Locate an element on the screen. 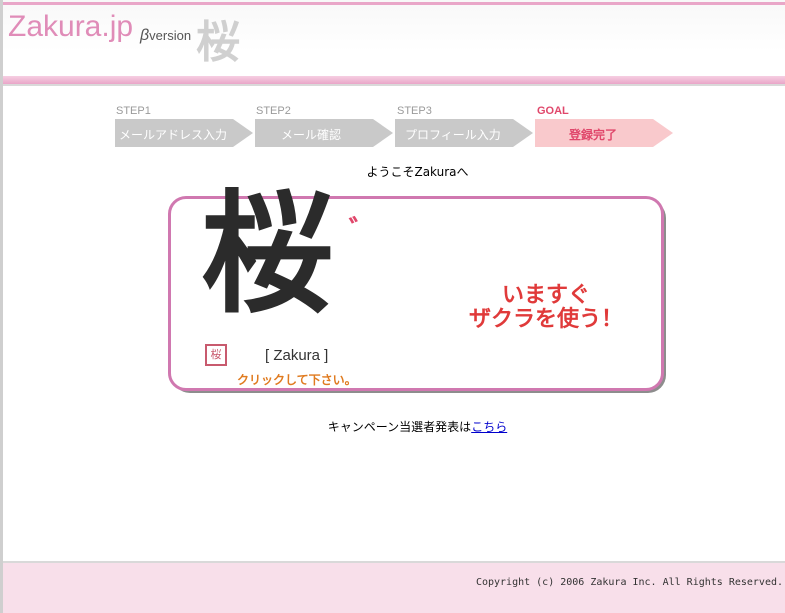  step-3-arrow: プロフィール入力 is located at coordinates (465, 133).